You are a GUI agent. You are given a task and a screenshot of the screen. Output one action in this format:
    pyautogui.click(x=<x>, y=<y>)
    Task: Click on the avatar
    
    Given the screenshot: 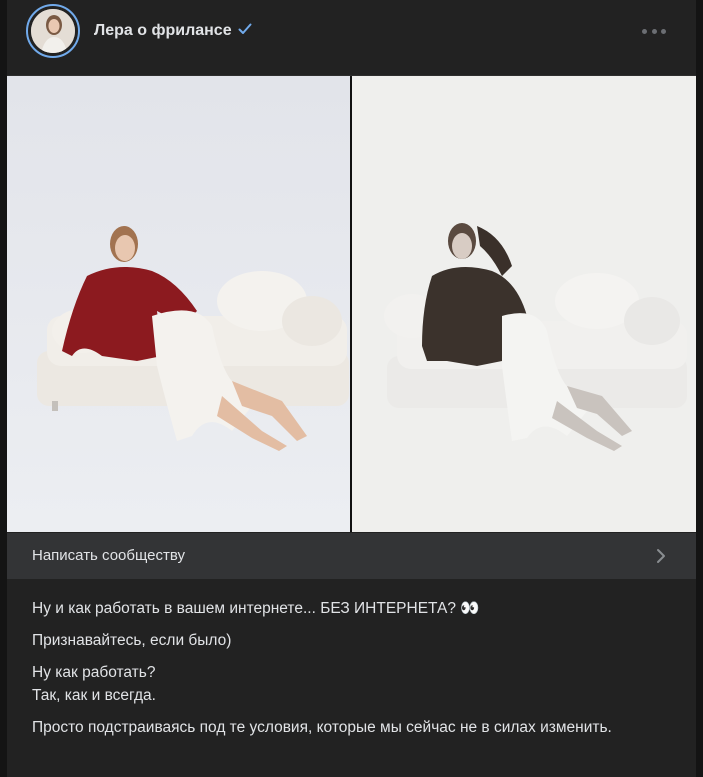 What is the action you would take?
    pyautogui.click(x=53, y=31)
    